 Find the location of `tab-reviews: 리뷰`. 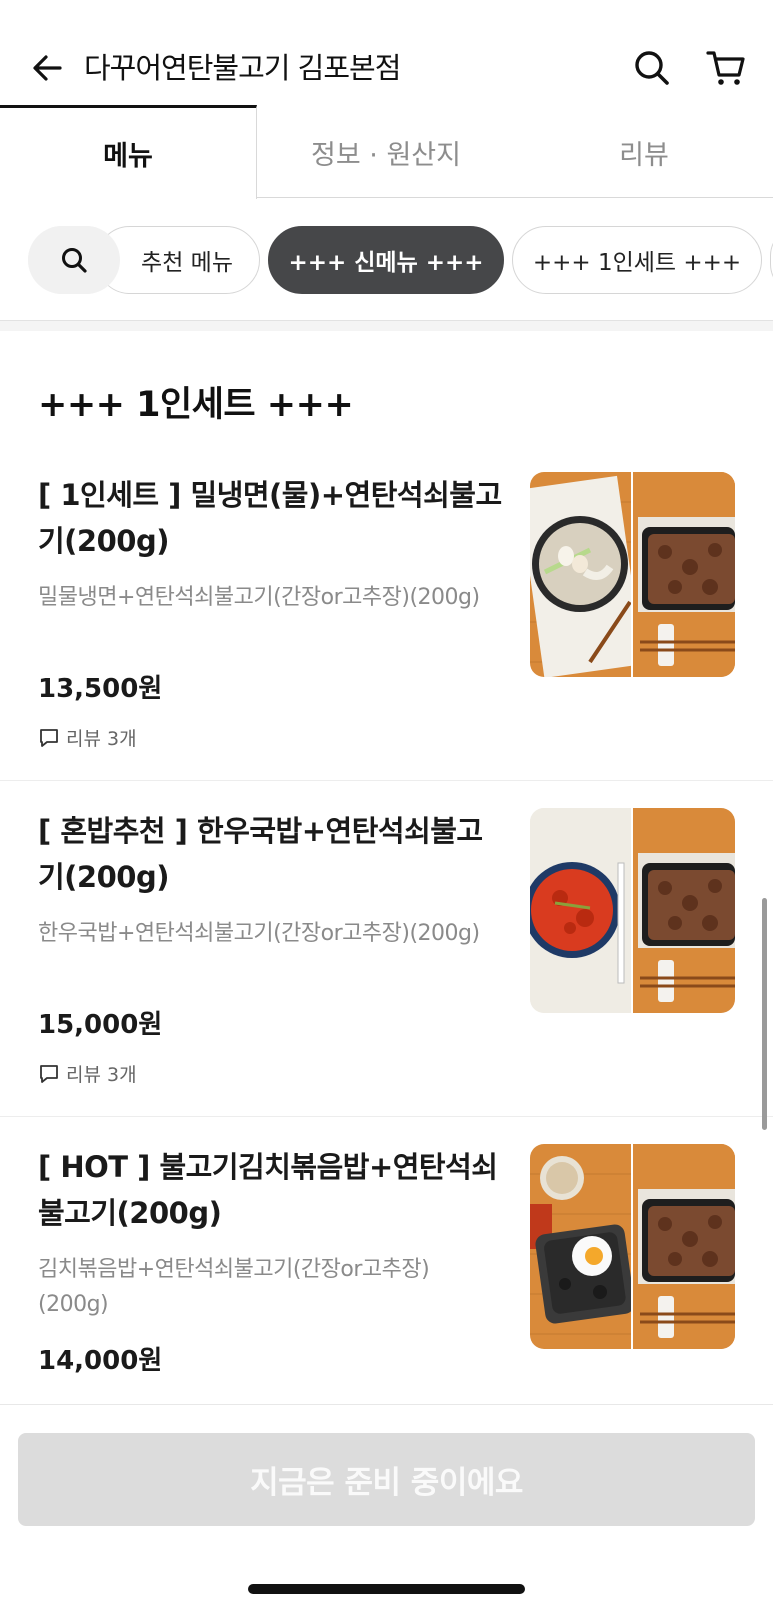

tab-reviews: 리뷰 is located at coordinates (644, 152).